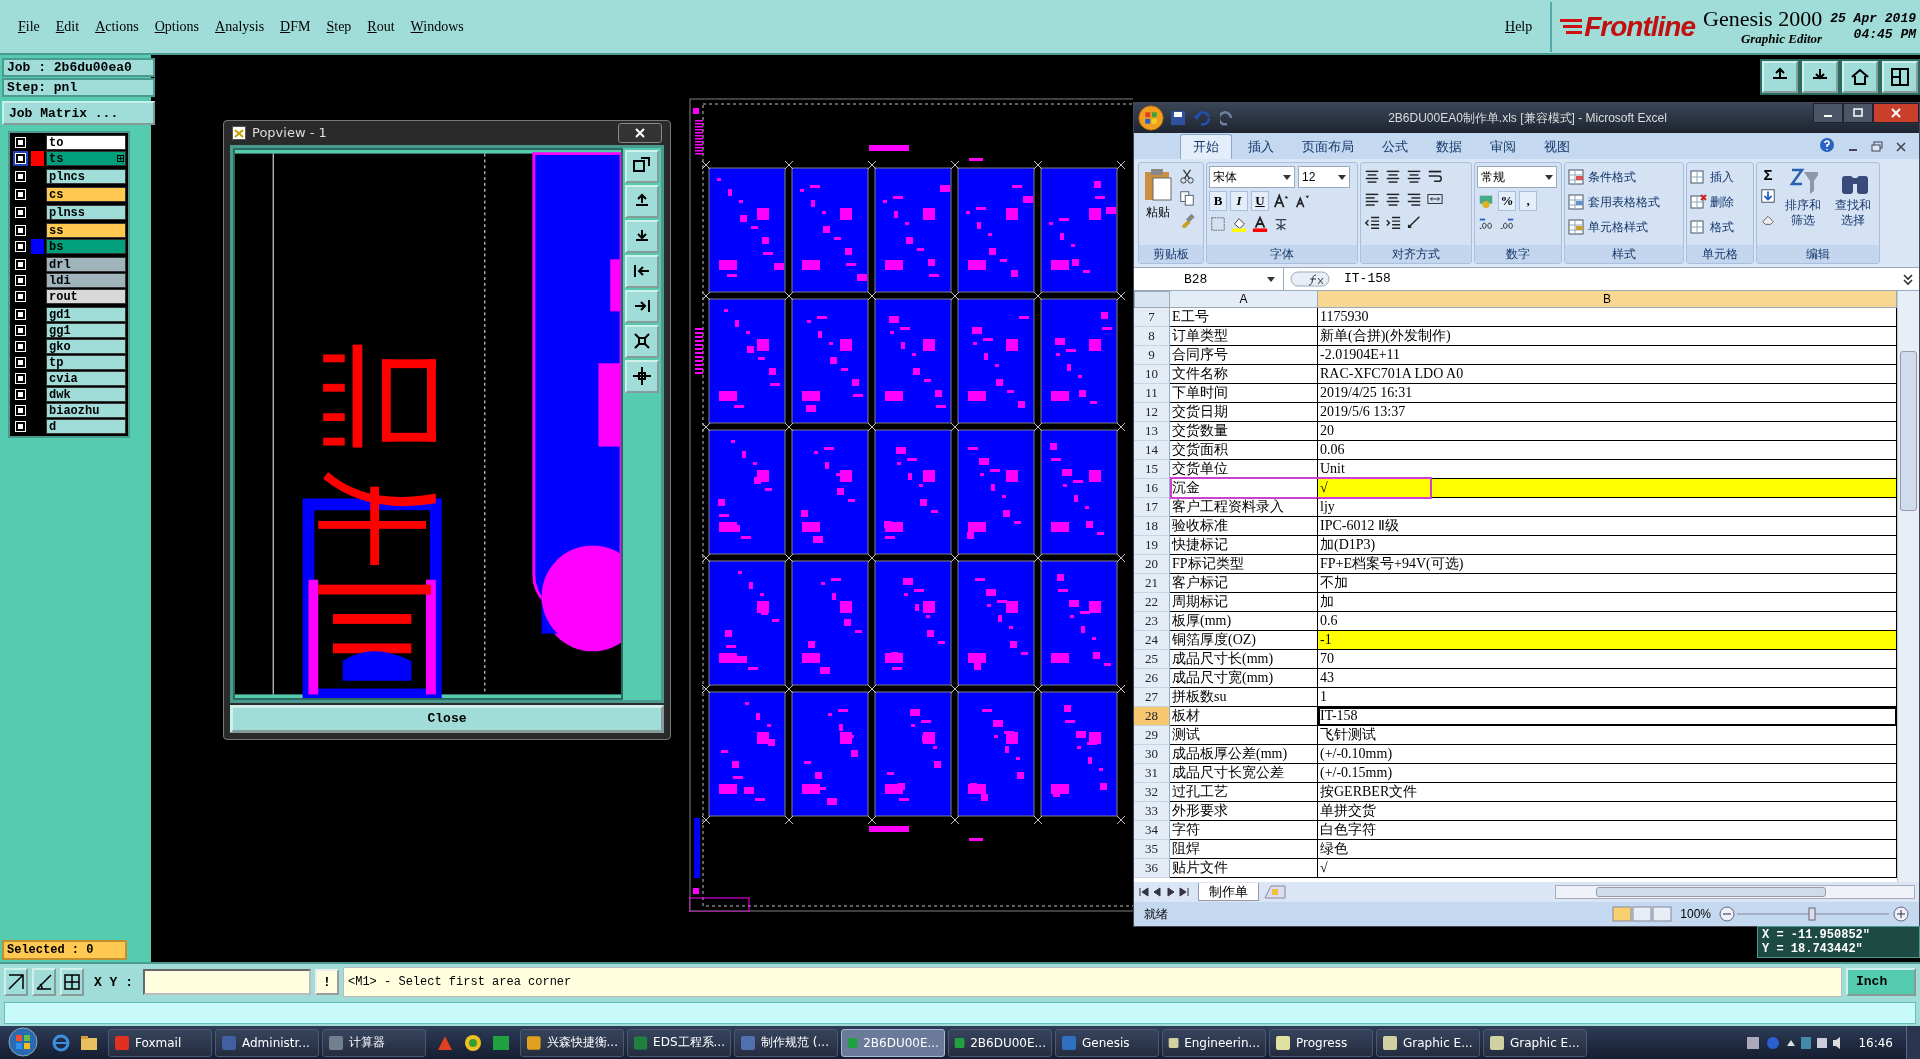  What do you see at coordinates (1152, 393) in the screenshot?
I see `row-header: 11` at bounding box center [1152, 393].